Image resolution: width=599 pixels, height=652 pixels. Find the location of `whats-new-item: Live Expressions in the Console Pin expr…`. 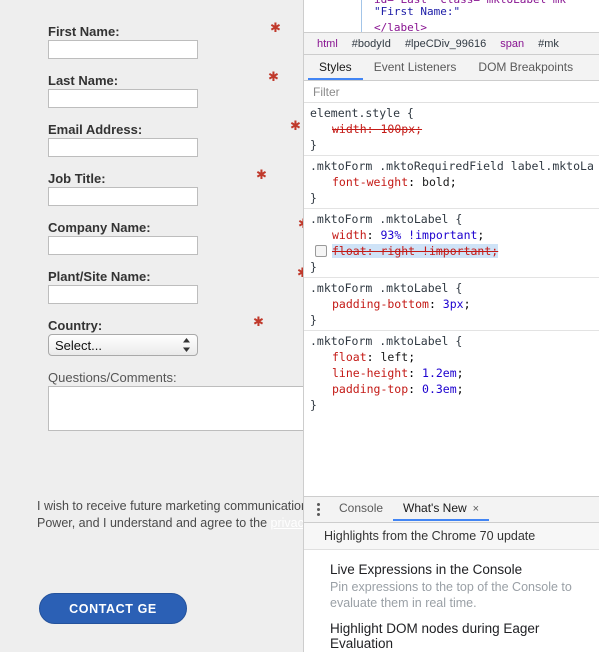

whats-new-item: Live Expressions in the Console Pin expr… is located at coordinates (464, 586).